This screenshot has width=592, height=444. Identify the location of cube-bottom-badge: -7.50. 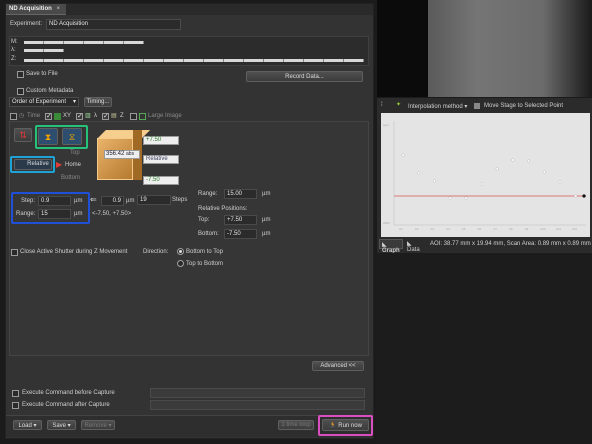
(161, 180).